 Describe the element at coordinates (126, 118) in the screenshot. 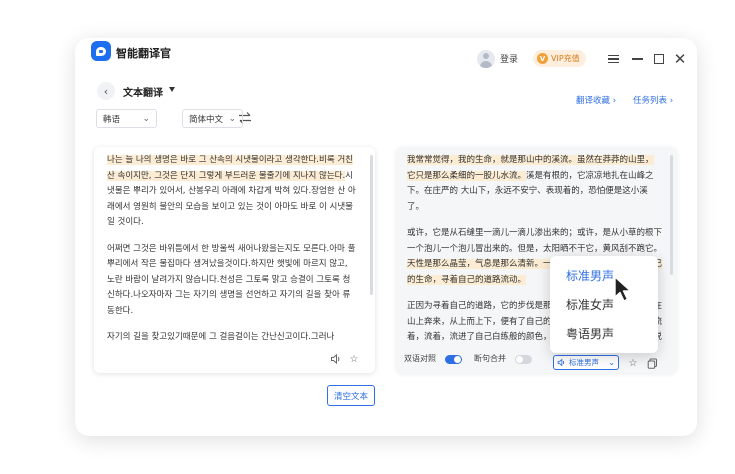

I see `source-language-select: 韩语 ⌄` at that location.